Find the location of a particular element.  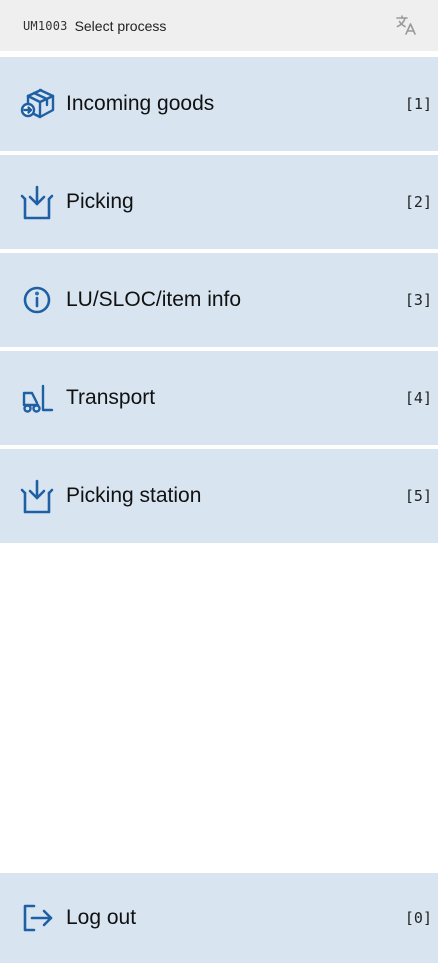

menu-item-label: Incoming goods is located at coordinates (140, 103).